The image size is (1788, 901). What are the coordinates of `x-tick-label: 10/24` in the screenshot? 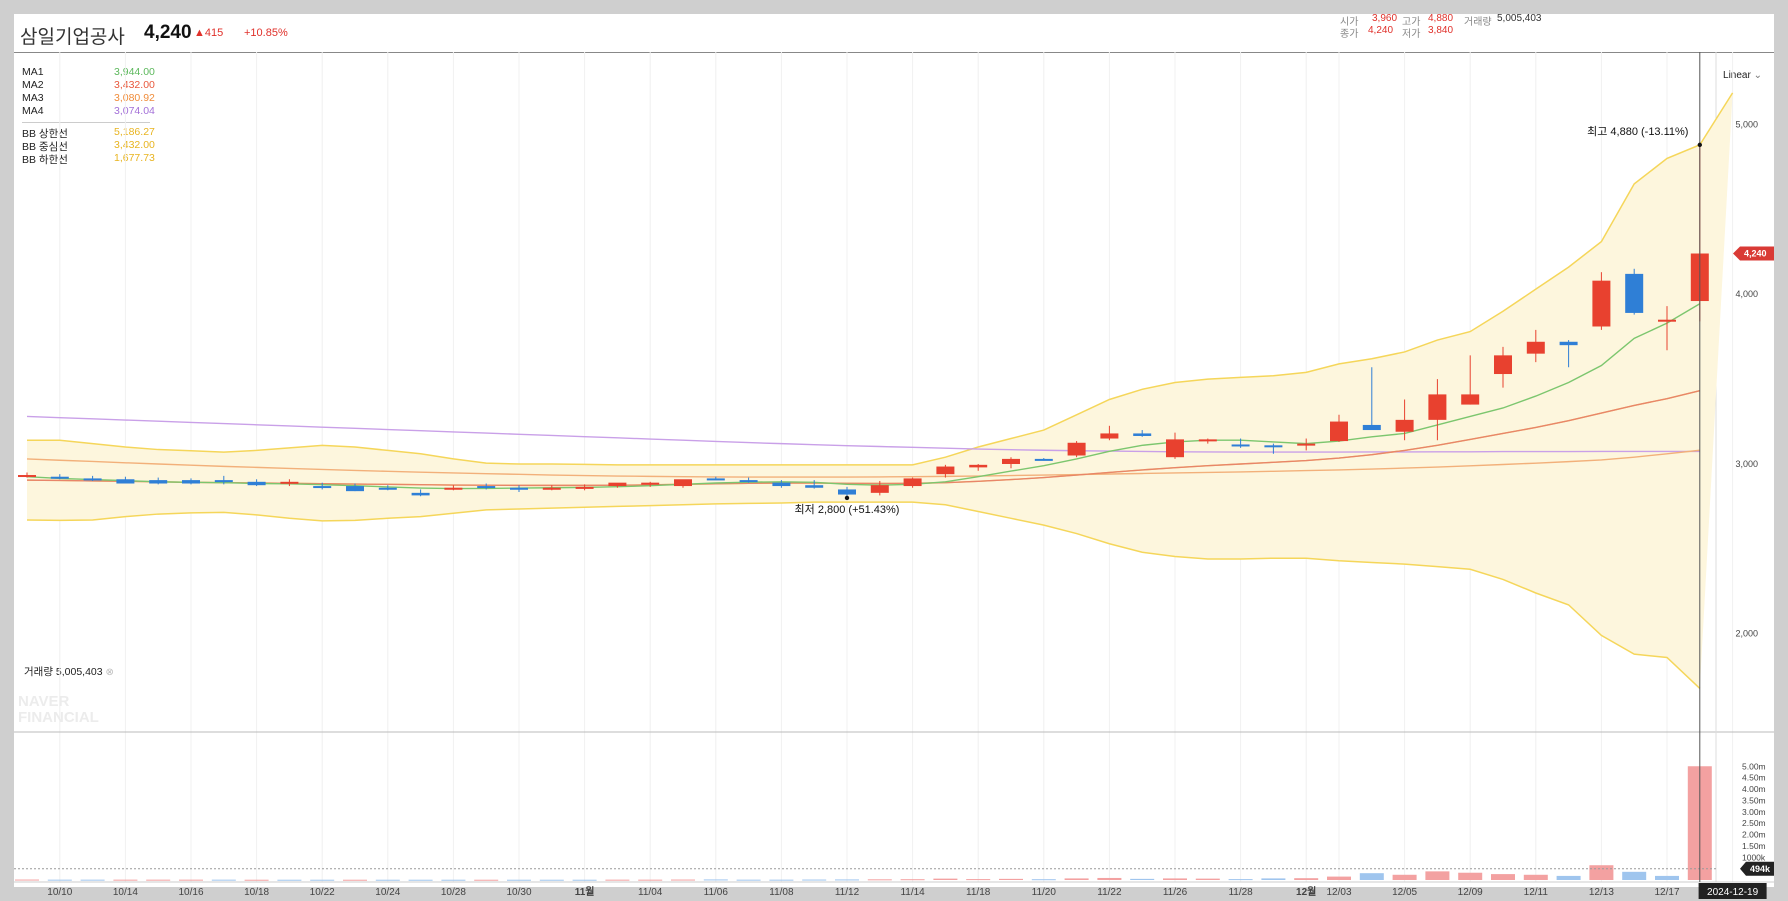 It's located at (387, 892).